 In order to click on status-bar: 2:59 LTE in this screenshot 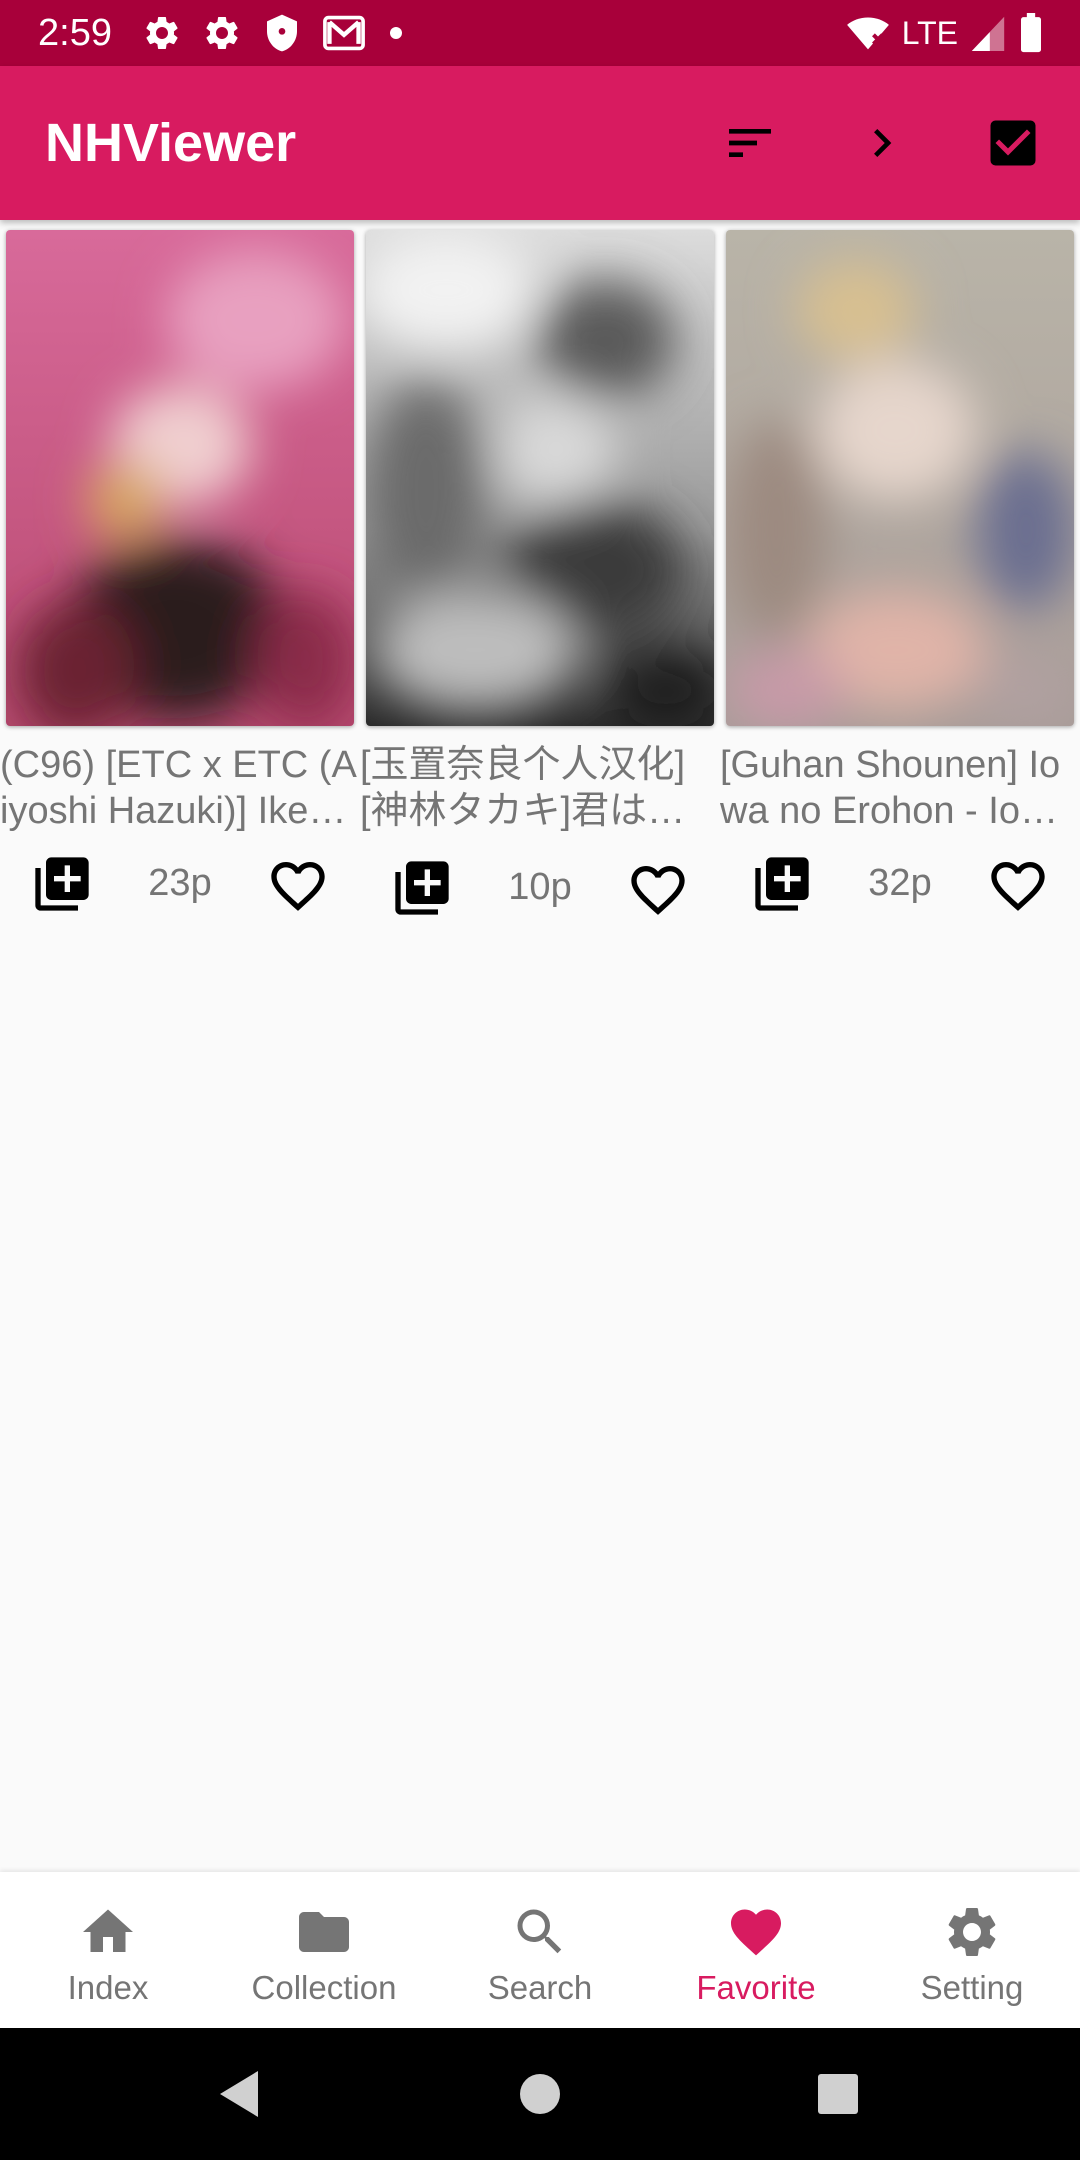, I will do `click(540, 33)`.